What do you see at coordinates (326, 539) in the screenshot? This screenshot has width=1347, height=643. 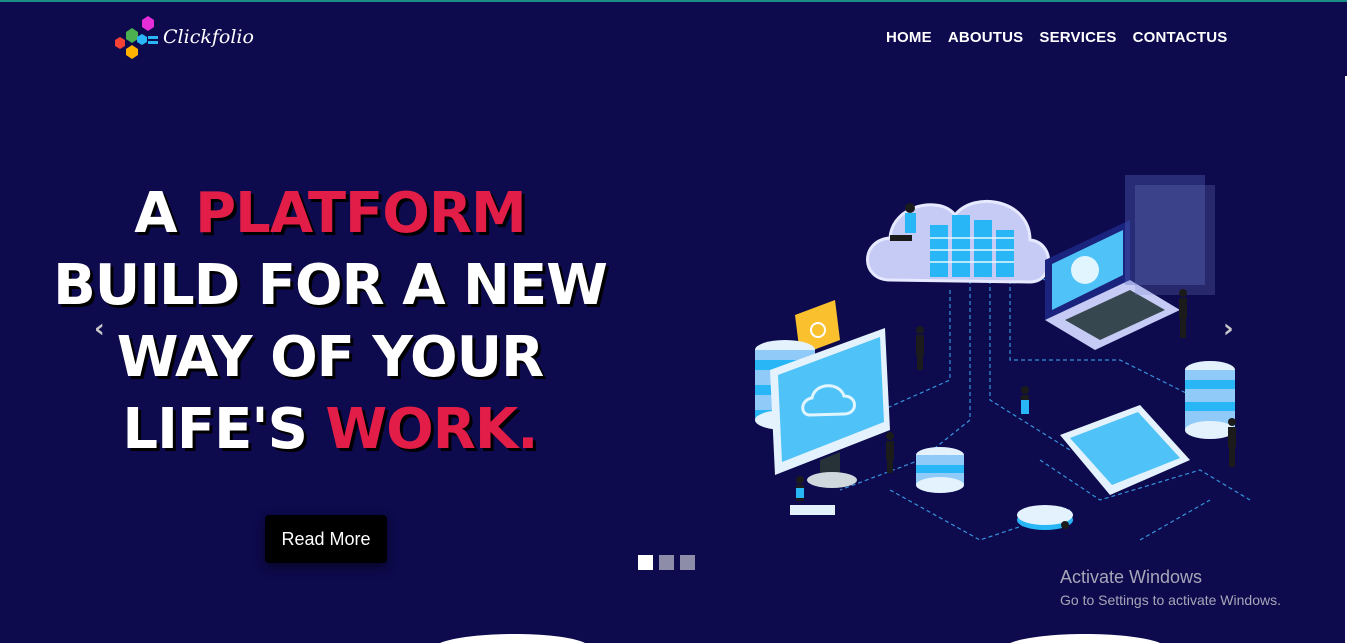 I see `read-more-button: Read More` at bounding box center [326, 539].